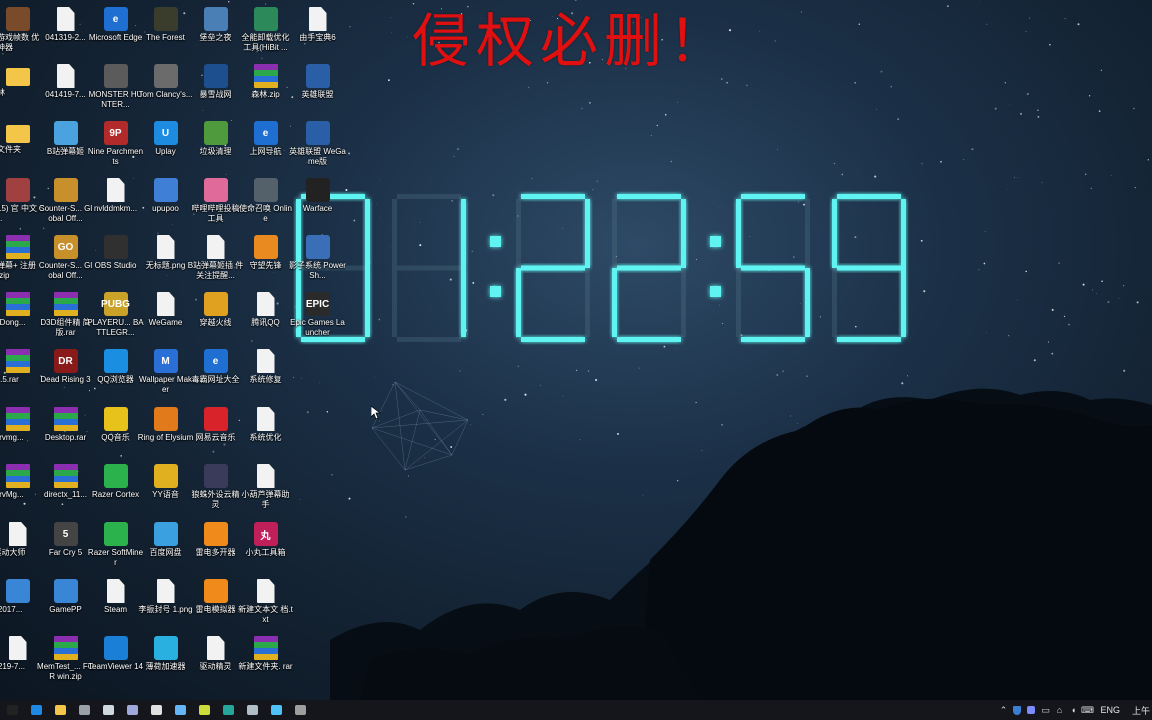 This screenshot has height=720, width=1152. I want to click on desktop-icon: The Forest, so click(165, 31).